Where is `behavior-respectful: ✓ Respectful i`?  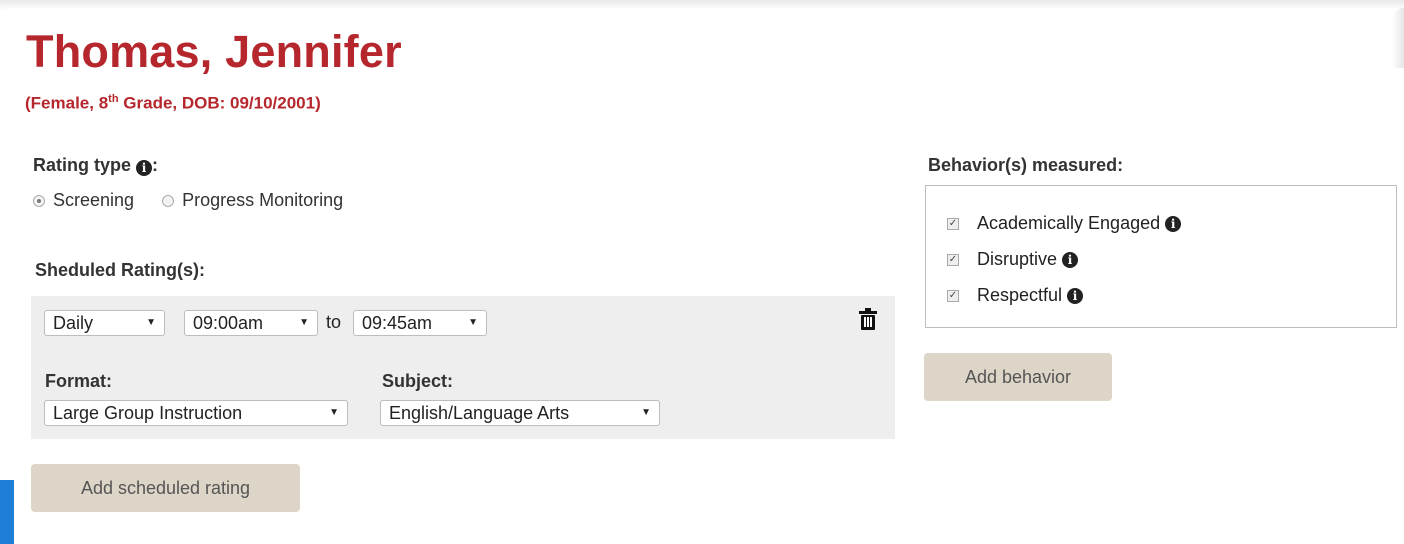
behavior-respectful: ✓ Respectful i is located at coordinates (1015, 295).